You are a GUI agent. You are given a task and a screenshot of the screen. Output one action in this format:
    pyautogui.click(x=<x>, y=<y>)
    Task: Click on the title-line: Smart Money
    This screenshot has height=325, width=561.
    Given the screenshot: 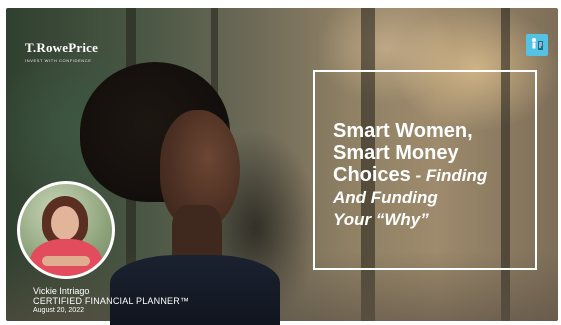 What is the action you would take?
    pyautogui.click(x=396, y=153)
    